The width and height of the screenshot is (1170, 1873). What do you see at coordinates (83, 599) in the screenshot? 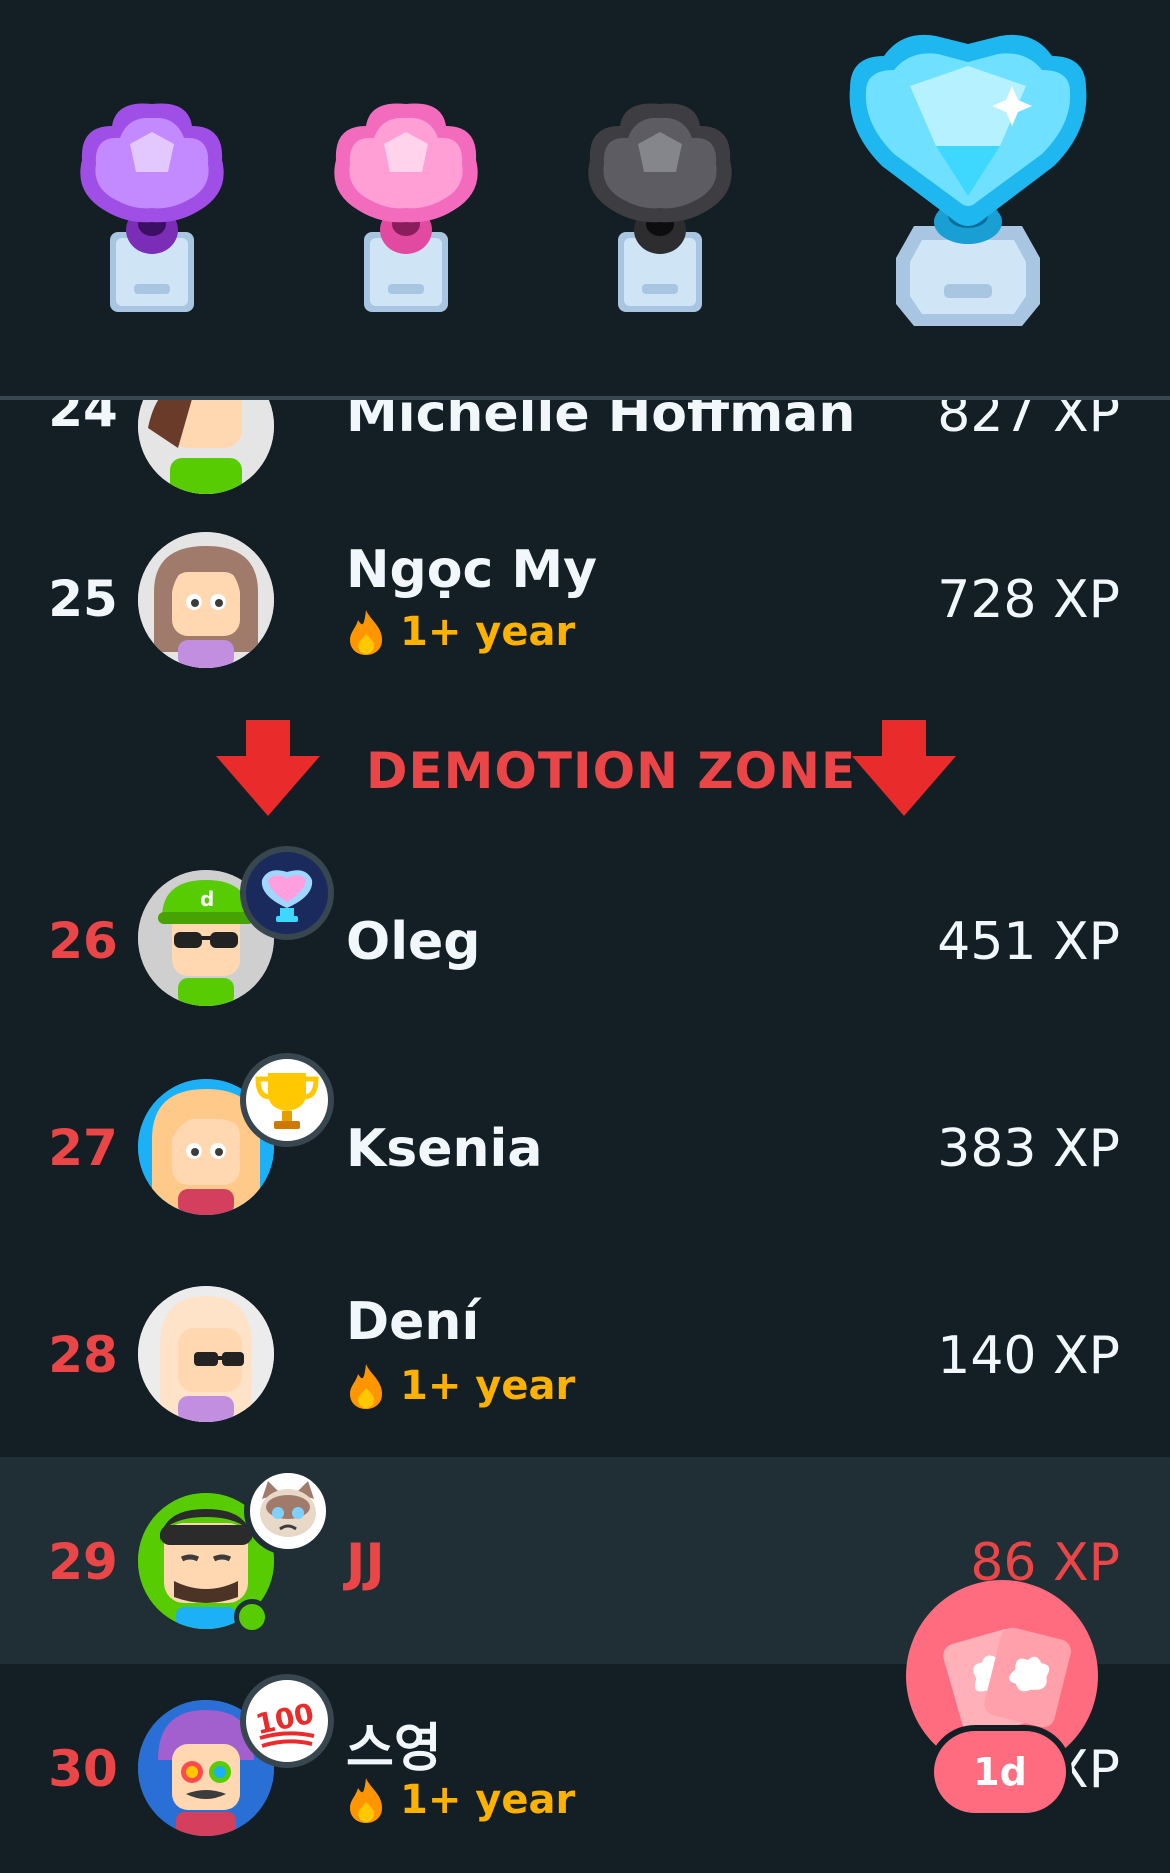
I see `rank-number: 25` at bounding box center [83, 599].